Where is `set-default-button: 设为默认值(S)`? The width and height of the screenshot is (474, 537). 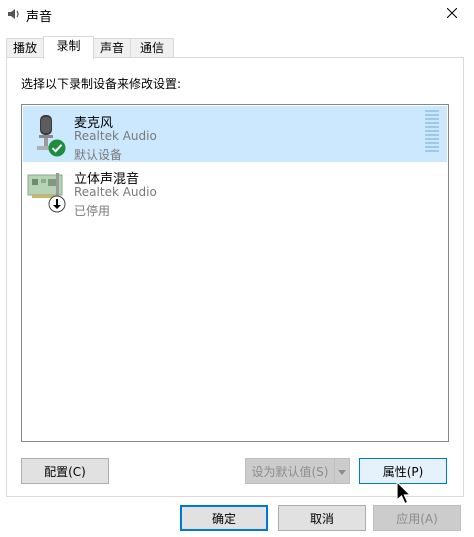
set-default-button: 设为默认值(S) is located at coordinates (290, 471).